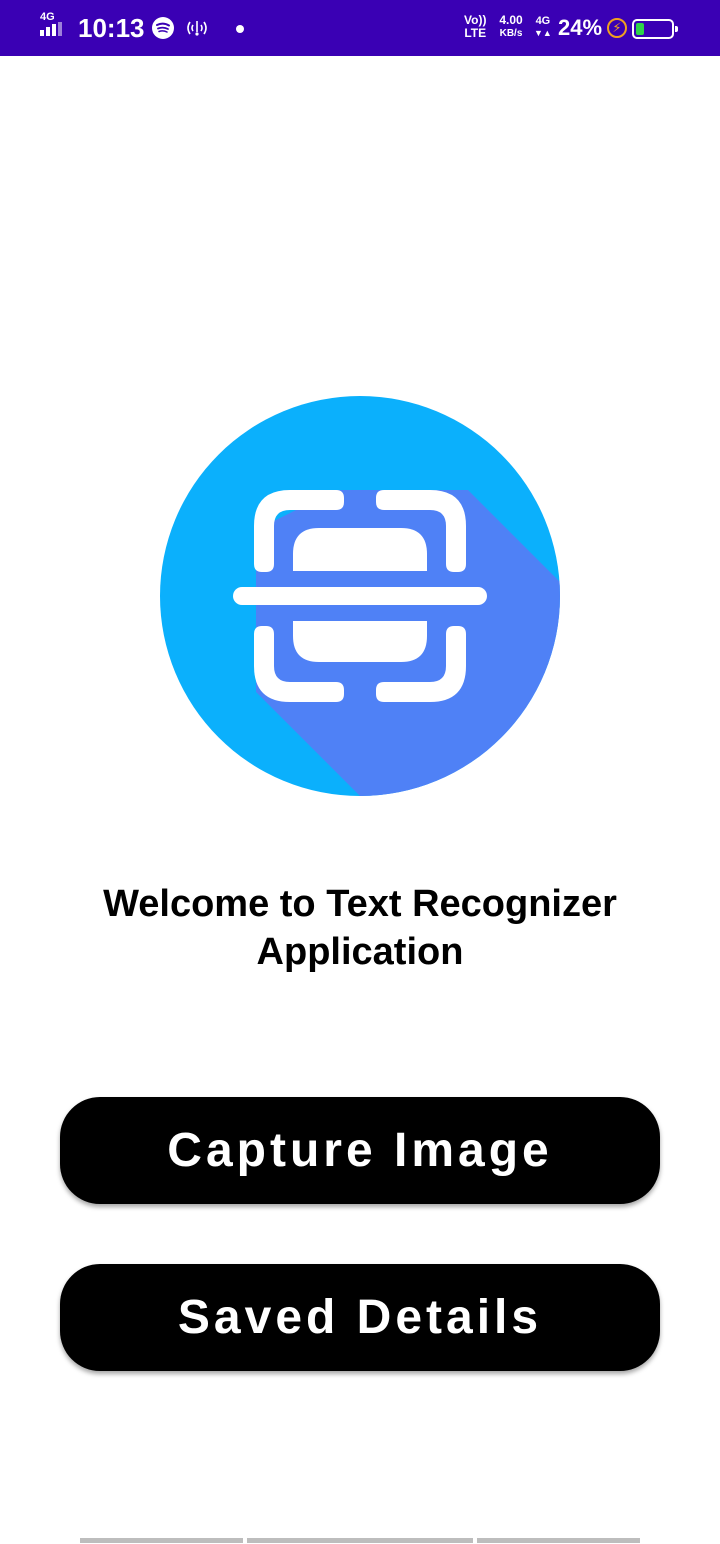 Image resolution: width=720 pixels, height=1544 pixels. What do you see at coordinates (360, 596) in the screenshot?
I see `text-scanner-icon` at bounding box center [360, 596].